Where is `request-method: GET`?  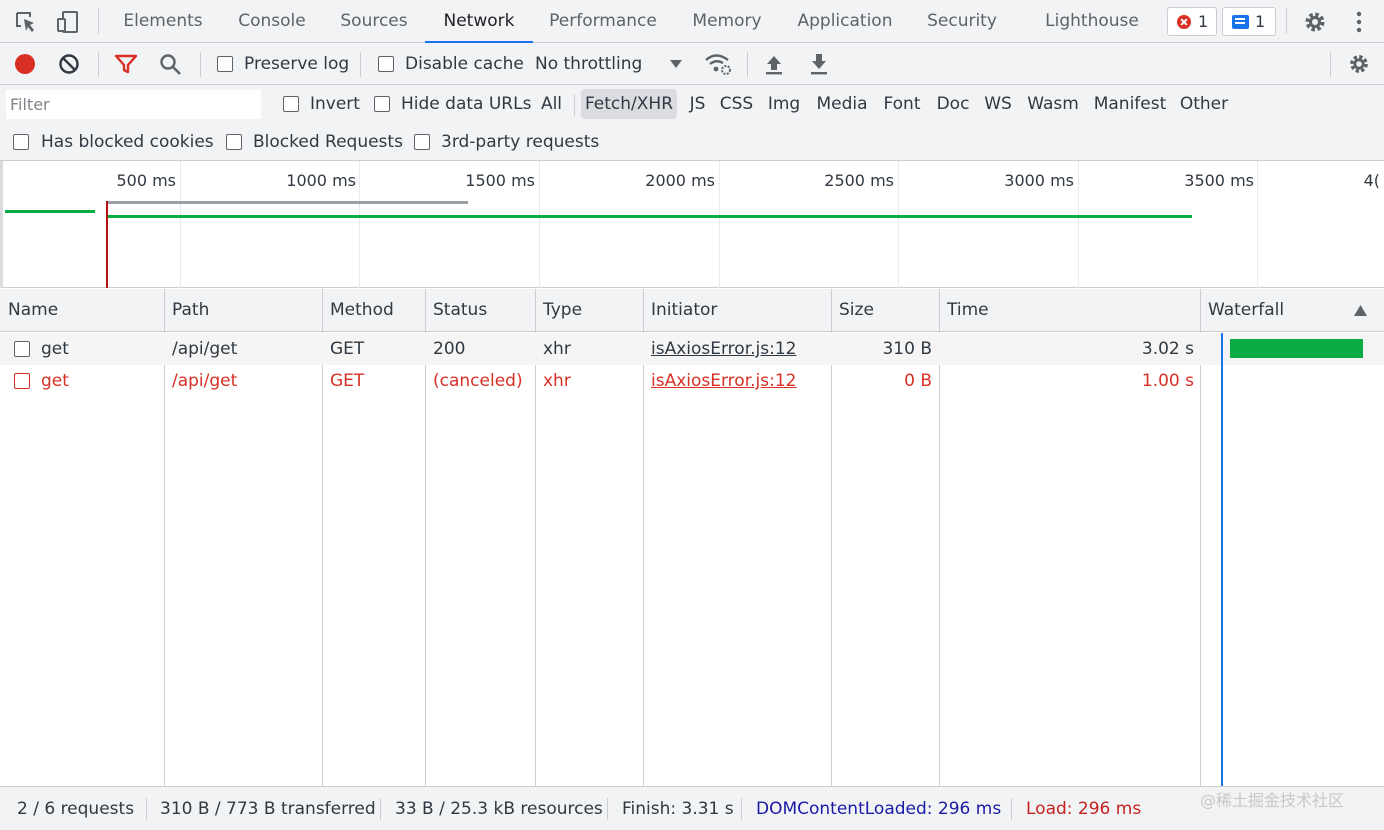 request-method: GET is located at coordinates (347, 349).